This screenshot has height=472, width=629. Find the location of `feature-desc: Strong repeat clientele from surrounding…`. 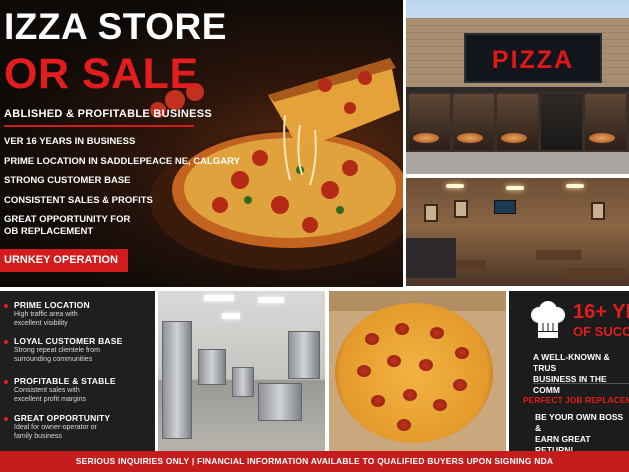

feature-desc: Strong repeat clientele from surrounding… is located at coordinates (57, 355).